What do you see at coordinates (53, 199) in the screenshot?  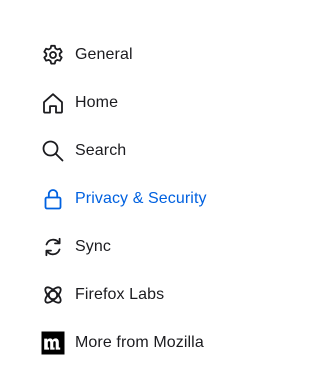 I see `lock-icon` at bounding box center [53, 199].